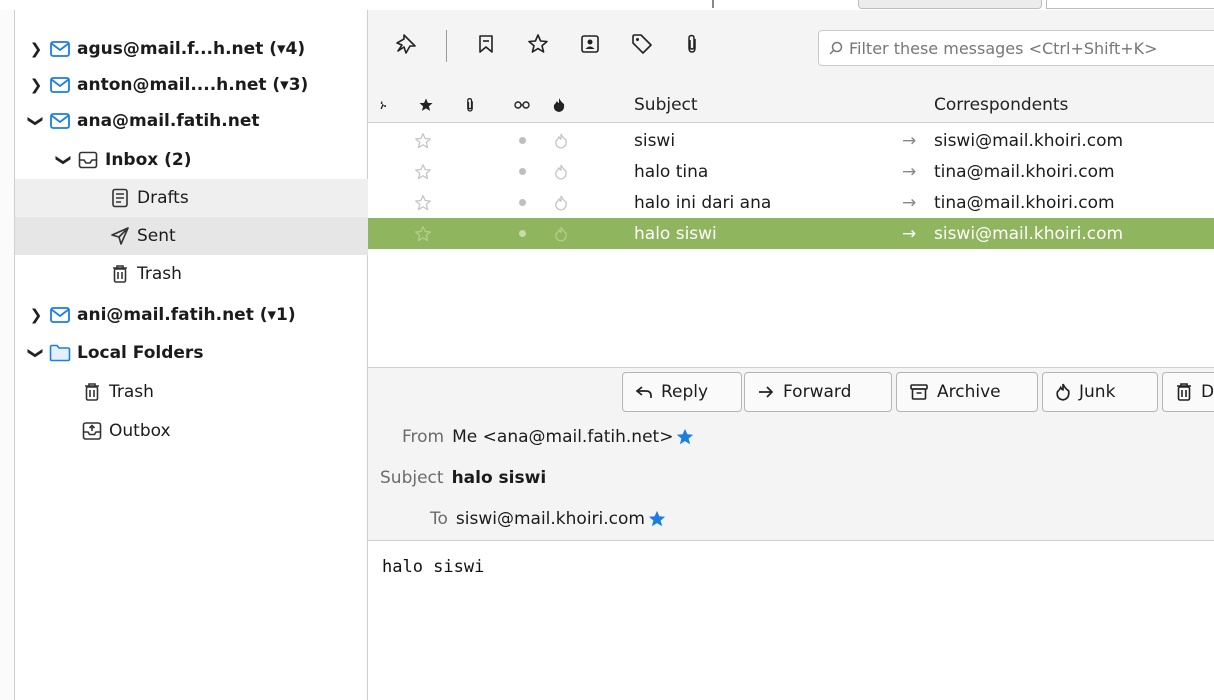 This screenshot has height=700, width=1214. What do you see at coordinates (88, 160) in the screenshot?
I see `inbox-icon` at bounding box center [88, 160].